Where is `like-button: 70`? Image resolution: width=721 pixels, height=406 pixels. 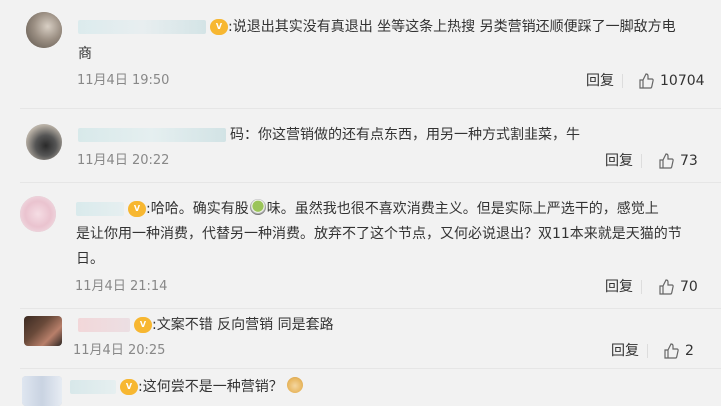 like-button: 70 is located at coordinates (678, 287).